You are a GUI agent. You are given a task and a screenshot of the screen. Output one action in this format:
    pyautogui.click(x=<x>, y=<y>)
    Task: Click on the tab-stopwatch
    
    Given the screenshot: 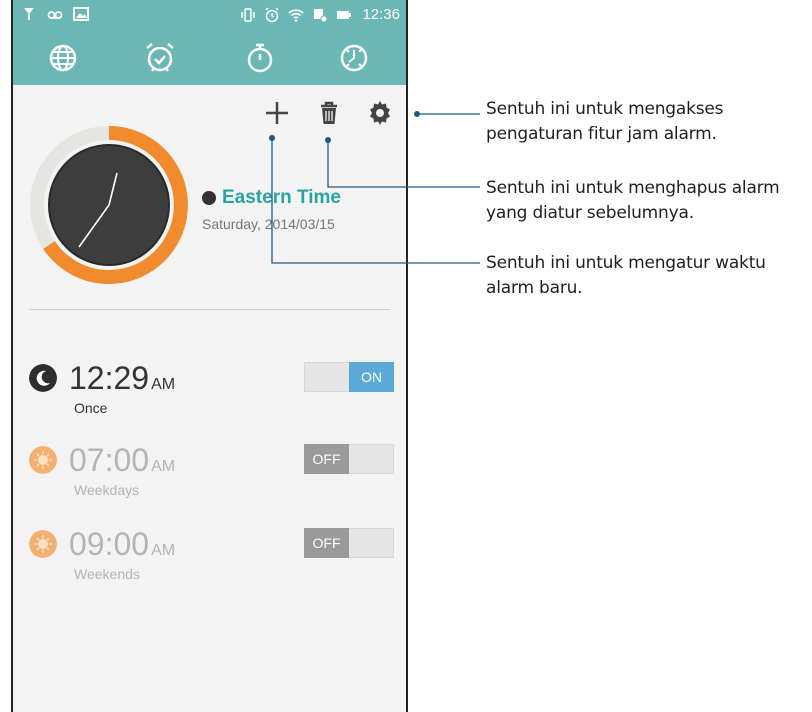 What is the action you would take?
    pyautogui.click(x=260, y=58)
    